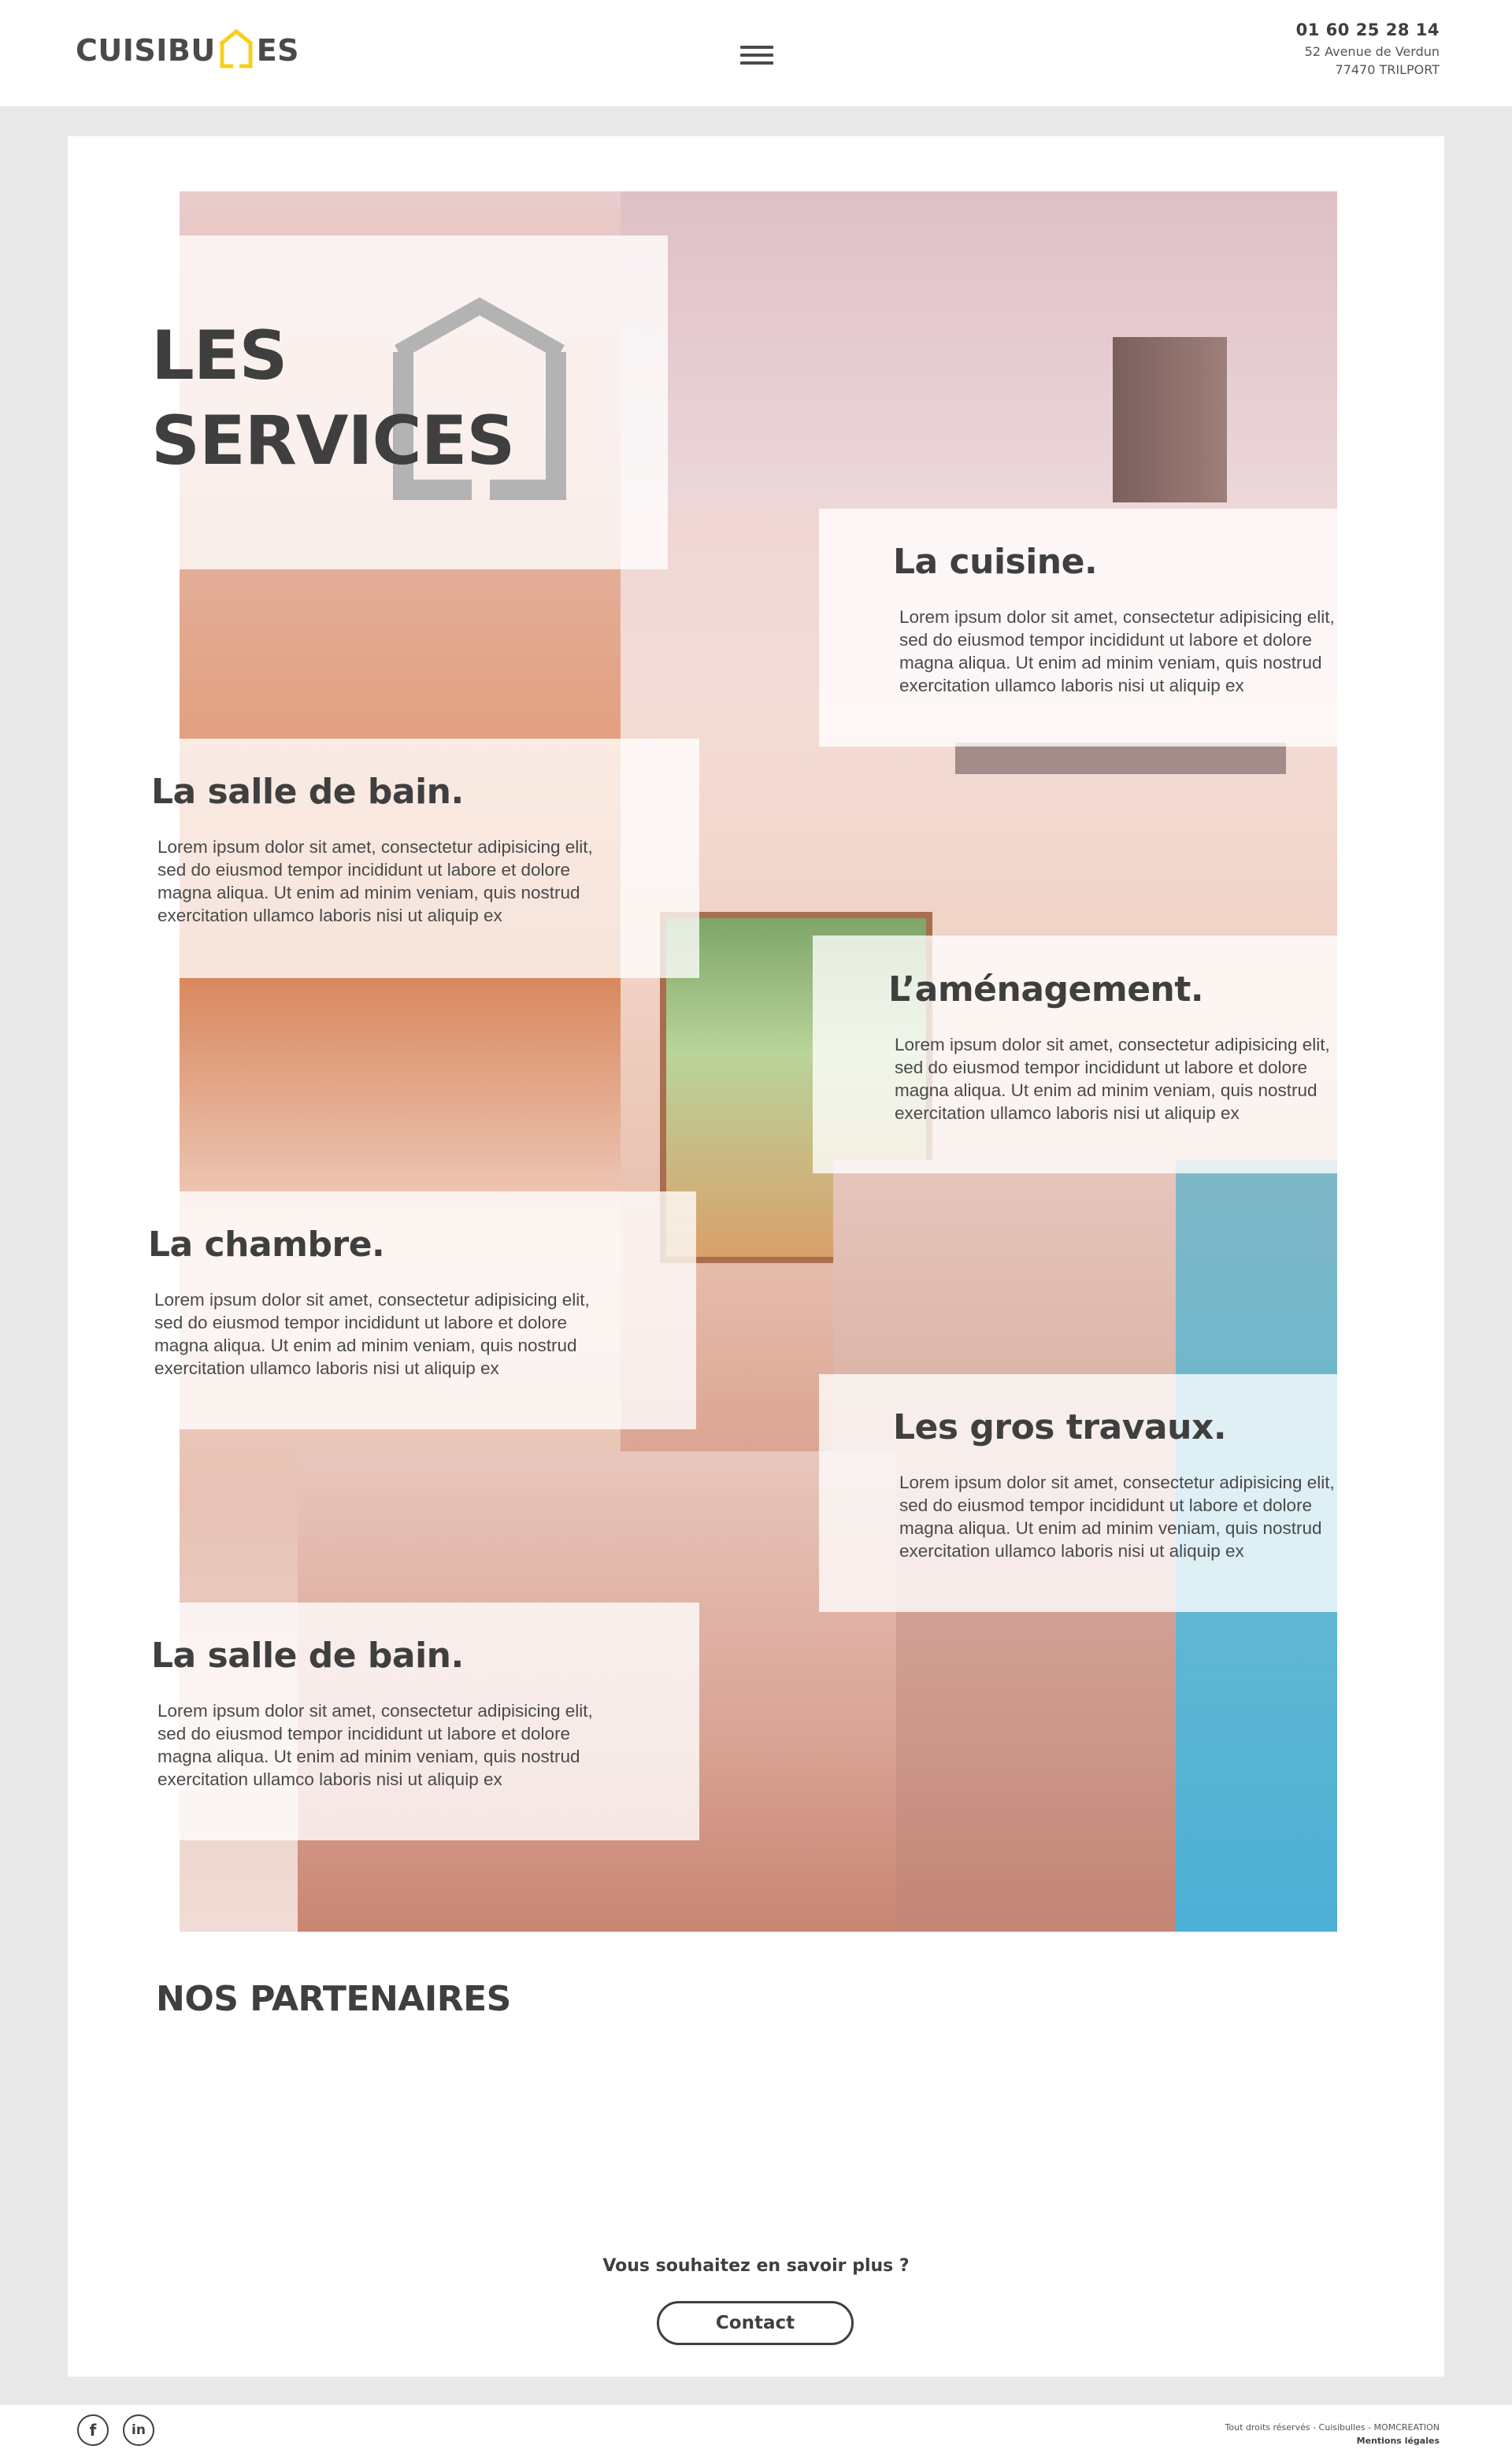  What do you see at coordinates (979, 349) in the screenshot?
I see `image-ceiling` at bounding box center [979, 349].